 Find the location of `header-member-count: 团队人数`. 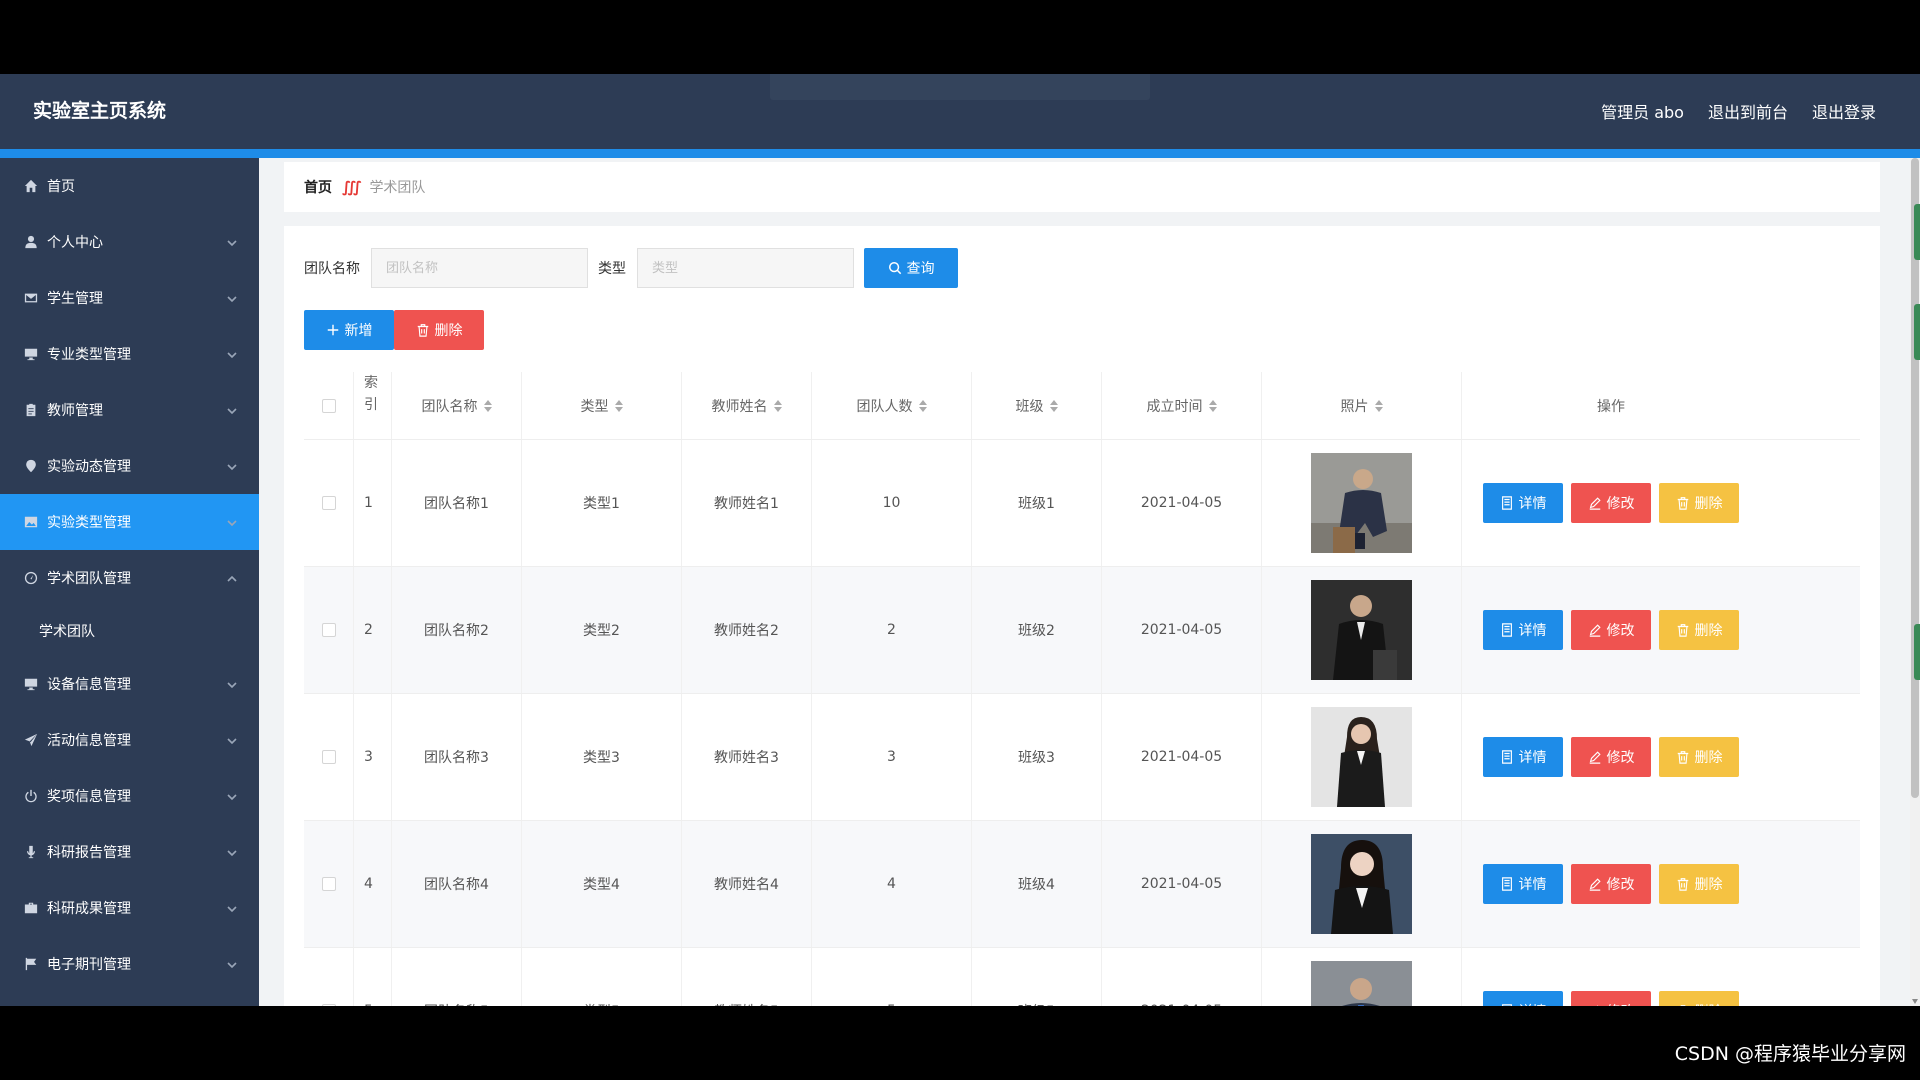

header-member-count: 团队人数 is located at coordinates (892, 405).